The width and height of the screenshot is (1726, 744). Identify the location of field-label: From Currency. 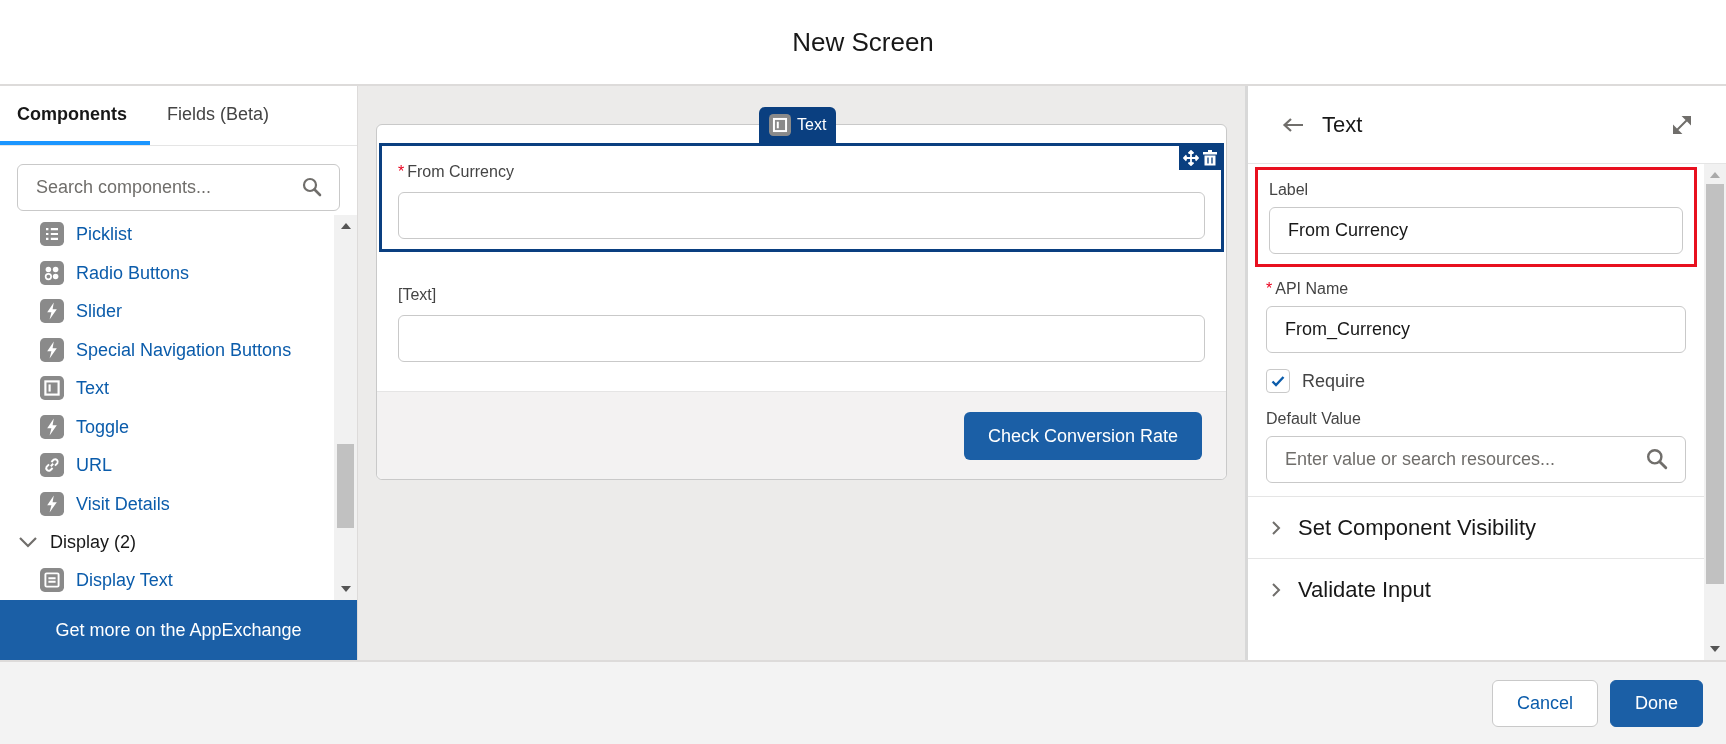
(460, 172).